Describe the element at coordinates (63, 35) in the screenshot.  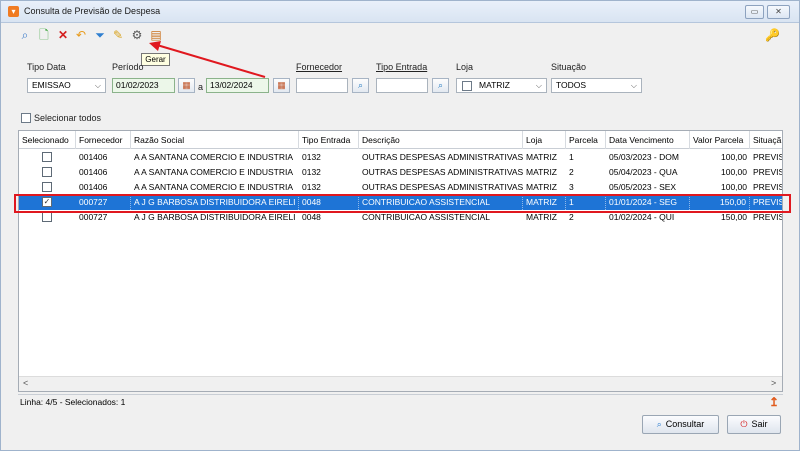
I see `delete-icon: ✕` at that location.